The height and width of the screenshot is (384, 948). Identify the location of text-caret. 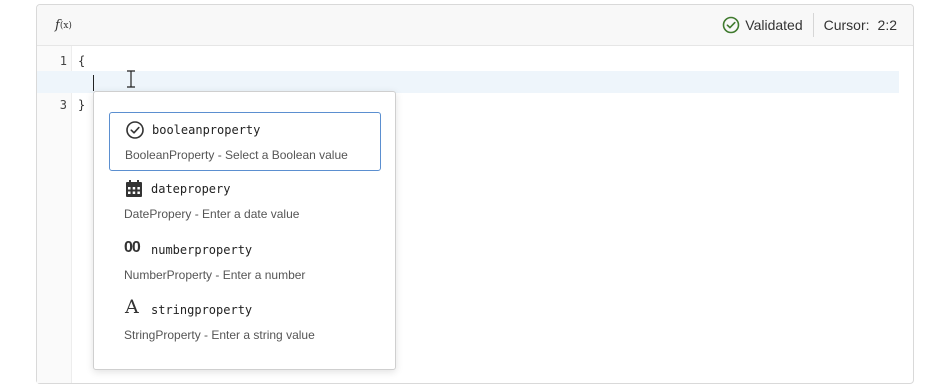
(93, 83).